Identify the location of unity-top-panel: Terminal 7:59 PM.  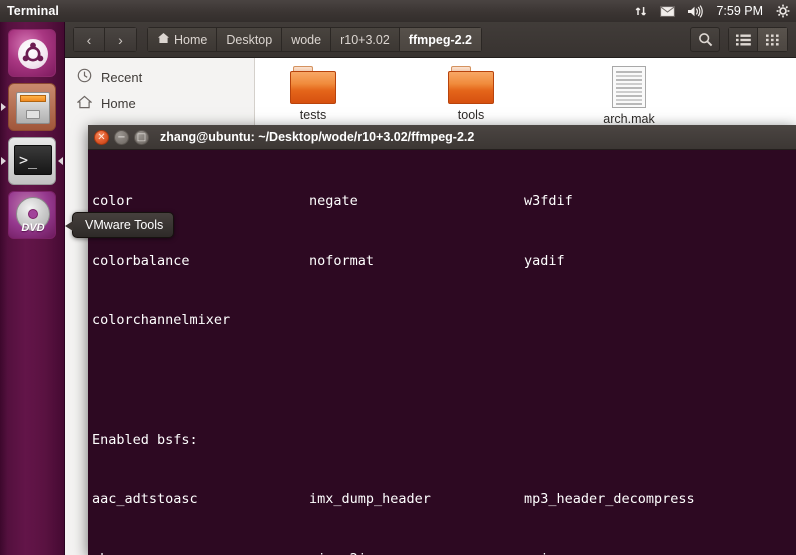
(398, 11).